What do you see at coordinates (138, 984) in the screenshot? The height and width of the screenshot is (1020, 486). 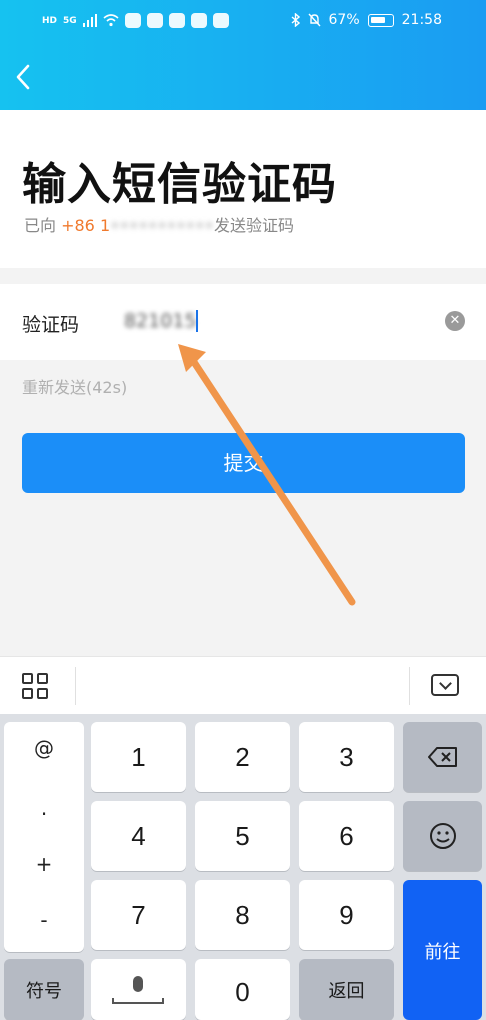 I see `microphone-icon` at bounding box center [138, 984].